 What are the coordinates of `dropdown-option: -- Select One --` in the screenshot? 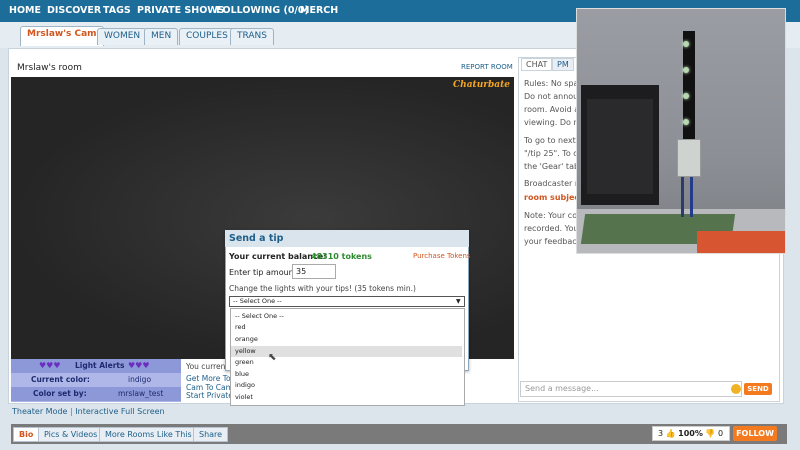 It's located at (346, 316).